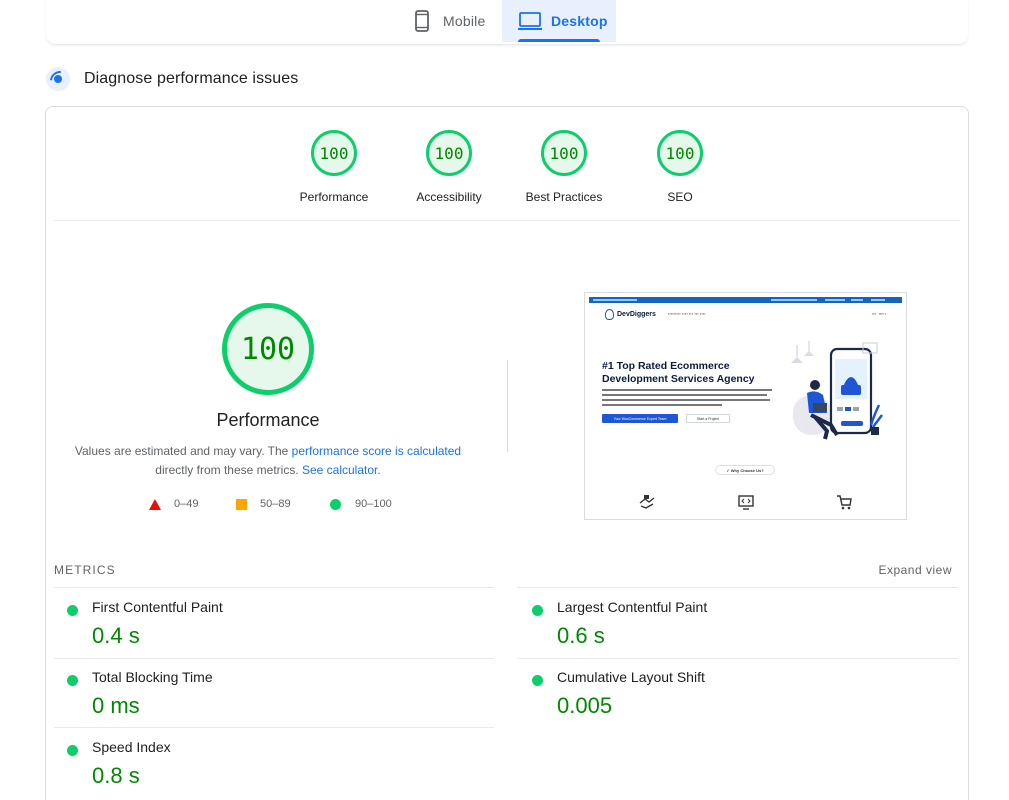 This screenshot has height=800, width=1009. What do you see at coordinates (191, 78) in the screenshot?
I see `diagnose-title: Diagnose performance issues` at bounding box center [191, 78].